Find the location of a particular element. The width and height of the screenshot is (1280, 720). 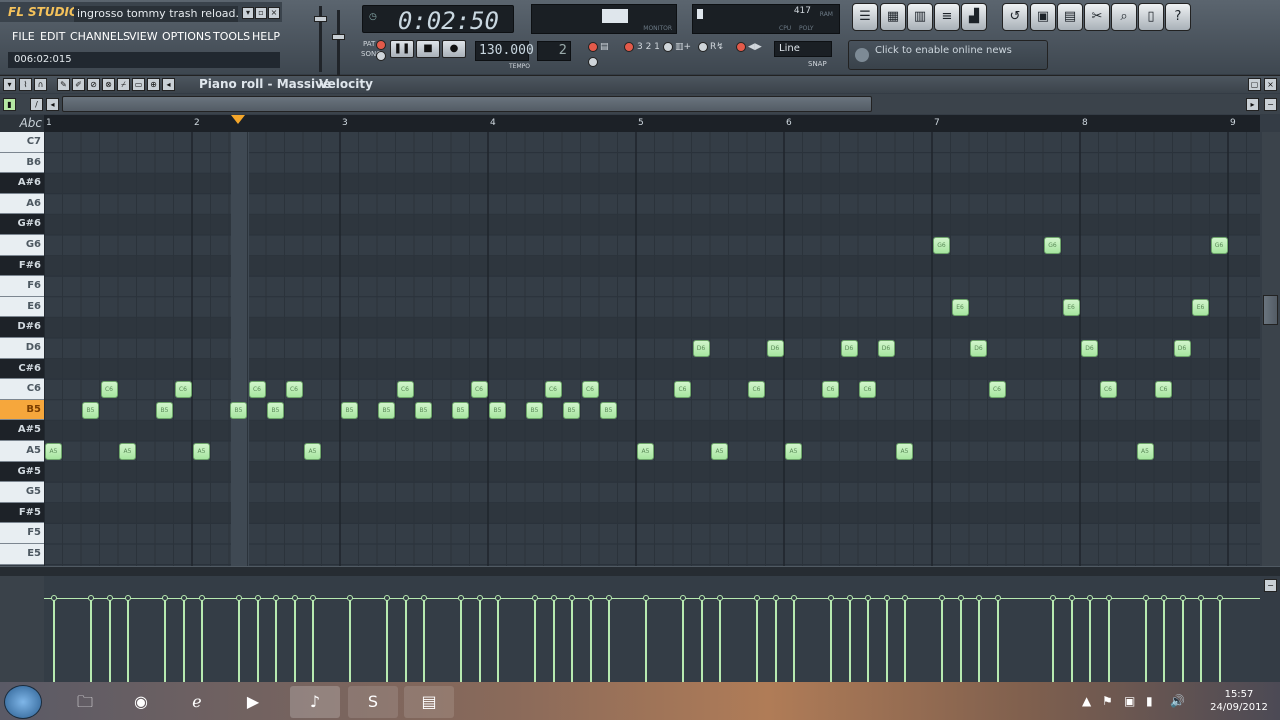

piano-key: G#5 is located at coordinates (22, 472).